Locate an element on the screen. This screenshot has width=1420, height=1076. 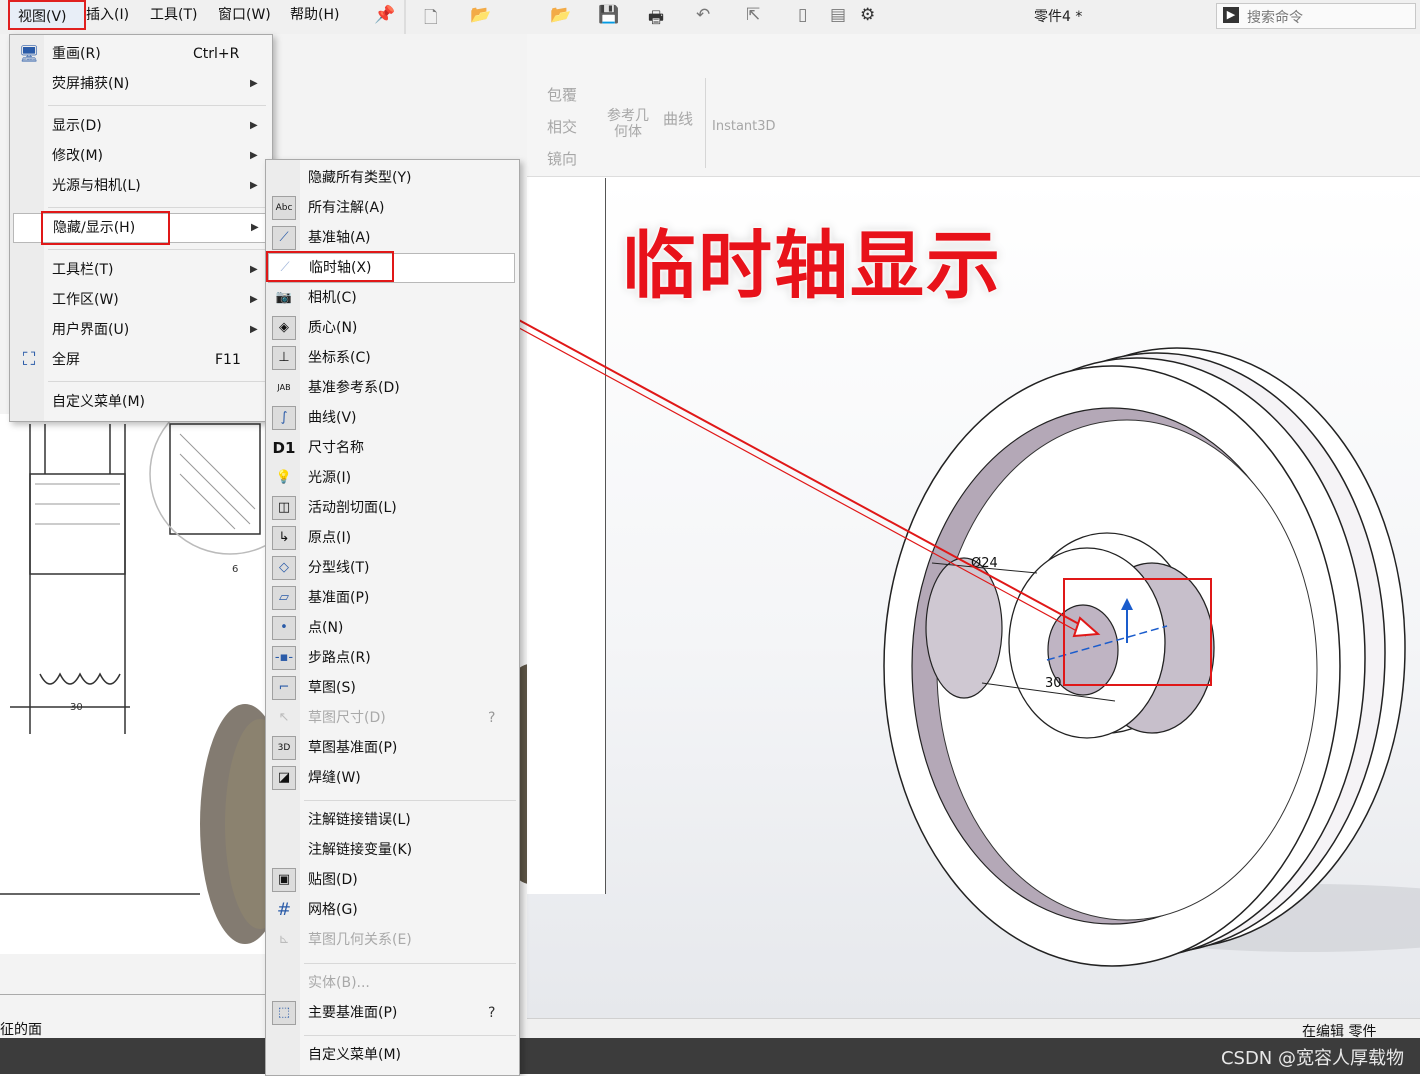
menu-item-all-annotations: Abc 所有注解(A) is located at coordinates (392, 208).